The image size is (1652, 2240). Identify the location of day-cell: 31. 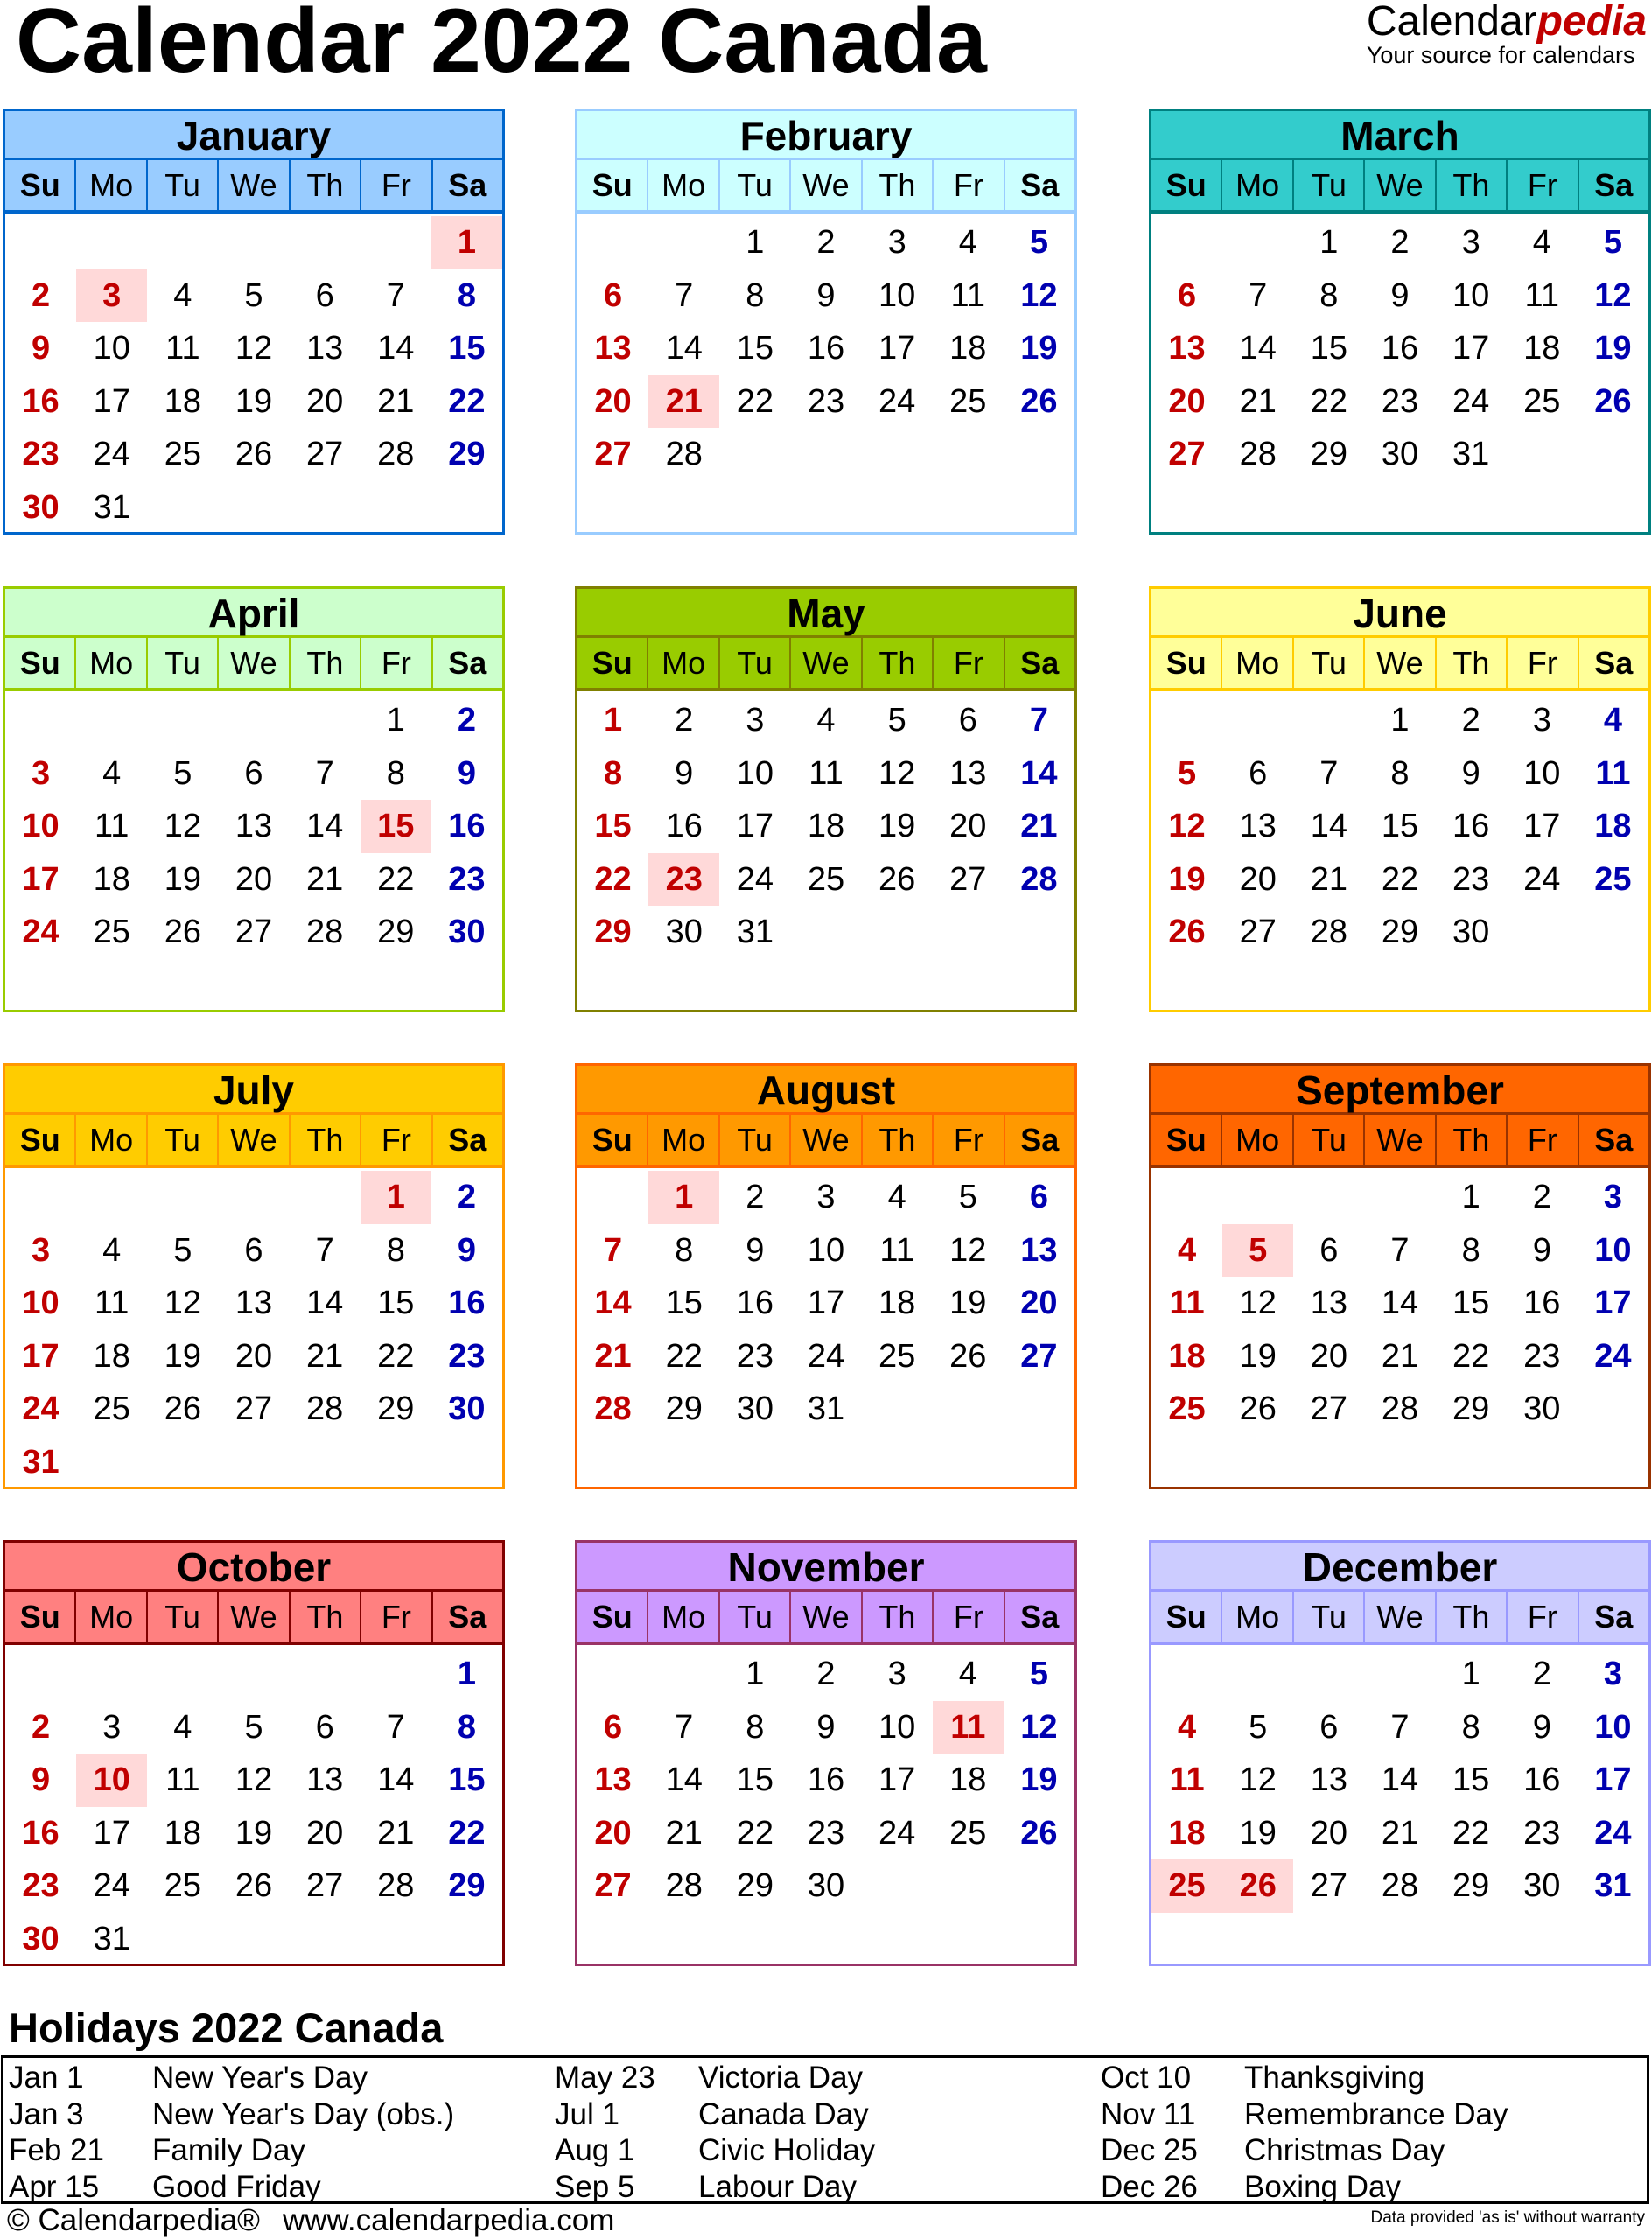
(826, 1408).